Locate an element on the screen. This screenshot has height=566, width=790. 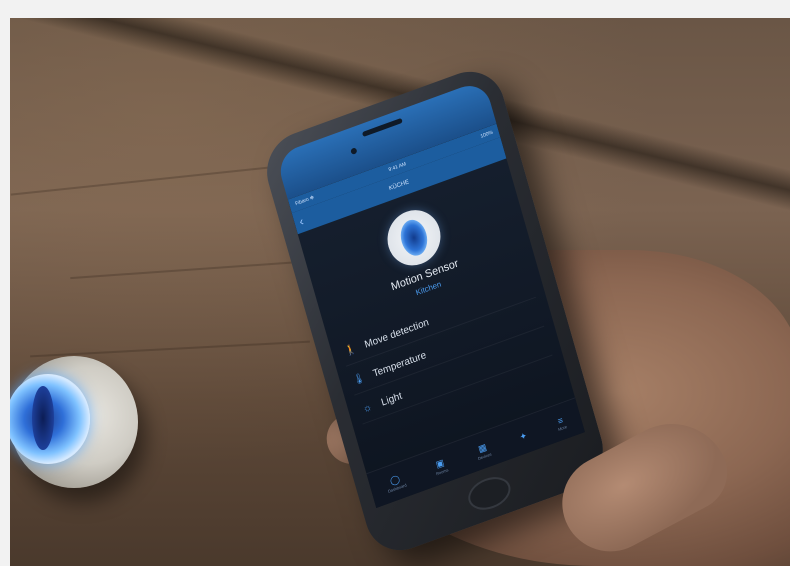
device-avatar is located at coordinates (414, 238).